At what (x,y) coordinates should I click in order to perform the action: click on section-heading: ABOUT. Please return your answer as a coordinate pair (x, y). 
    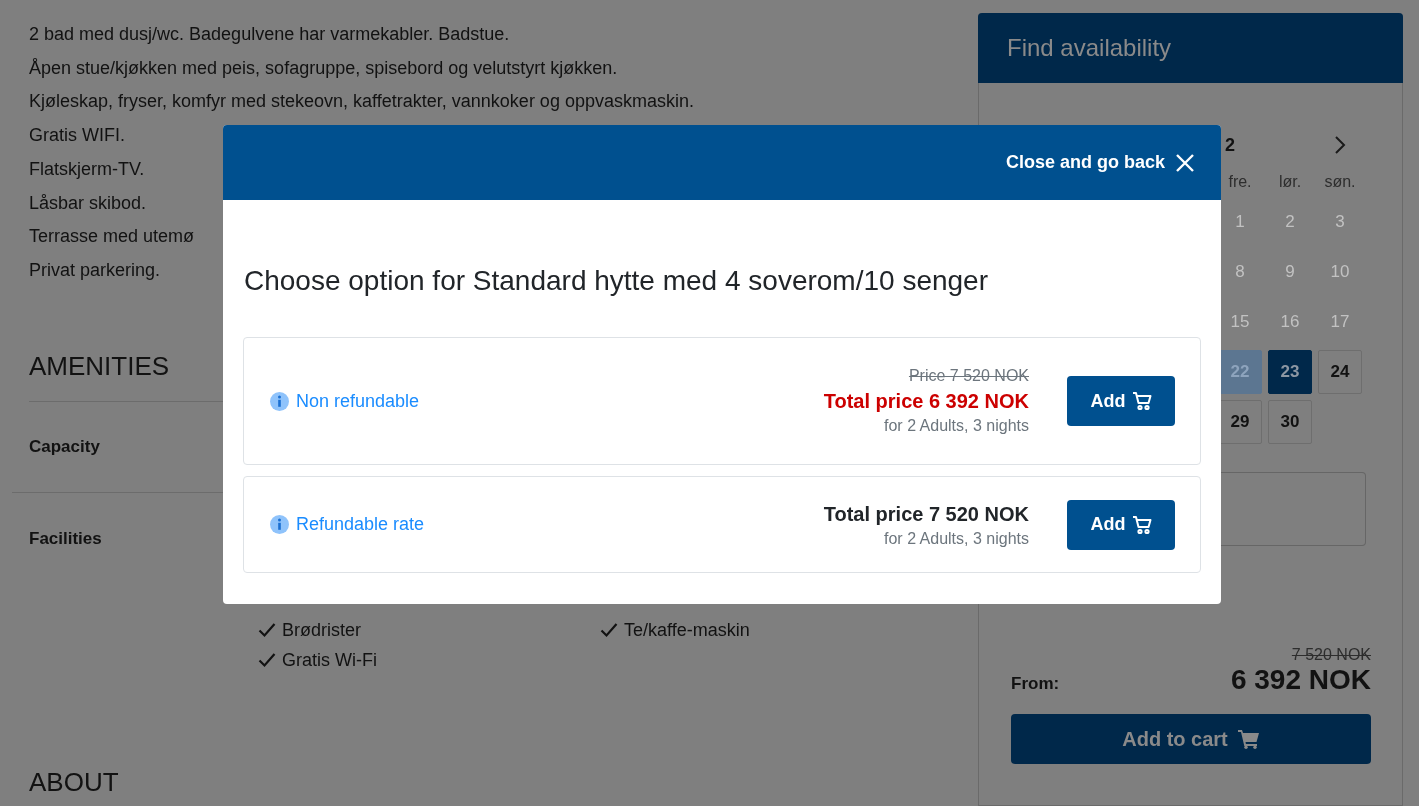
    Looking at the image, I should click on (74, 782).